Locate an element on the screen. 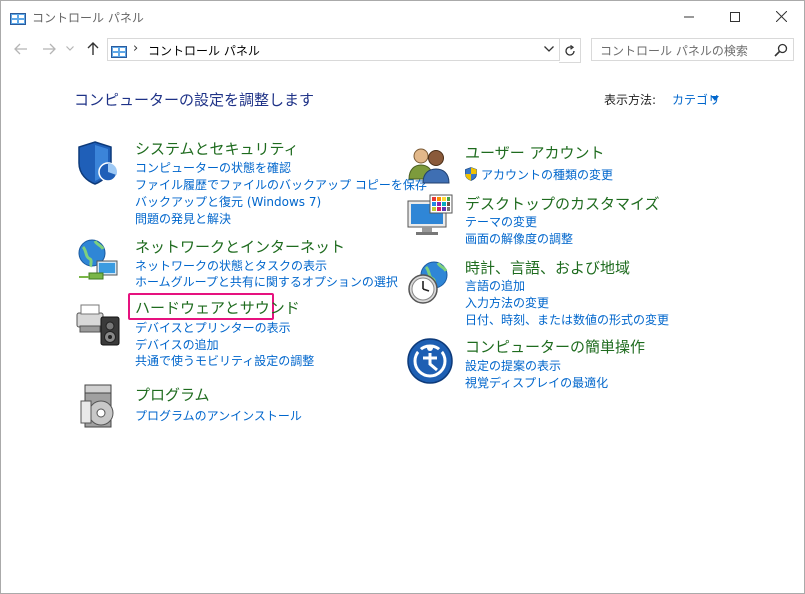  category-title-hardware-sound: ハードウェアとサウンド is located at coordinates (217, 307).